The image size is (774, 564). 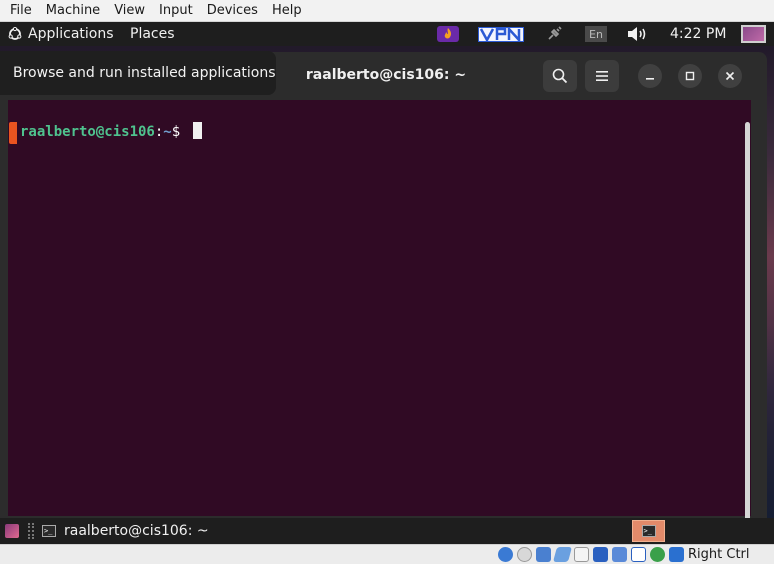 What do you see at coordinates (176, 132) in the screenshot?
I see `prompt-symbol: $` at bounding box center [176, 132].